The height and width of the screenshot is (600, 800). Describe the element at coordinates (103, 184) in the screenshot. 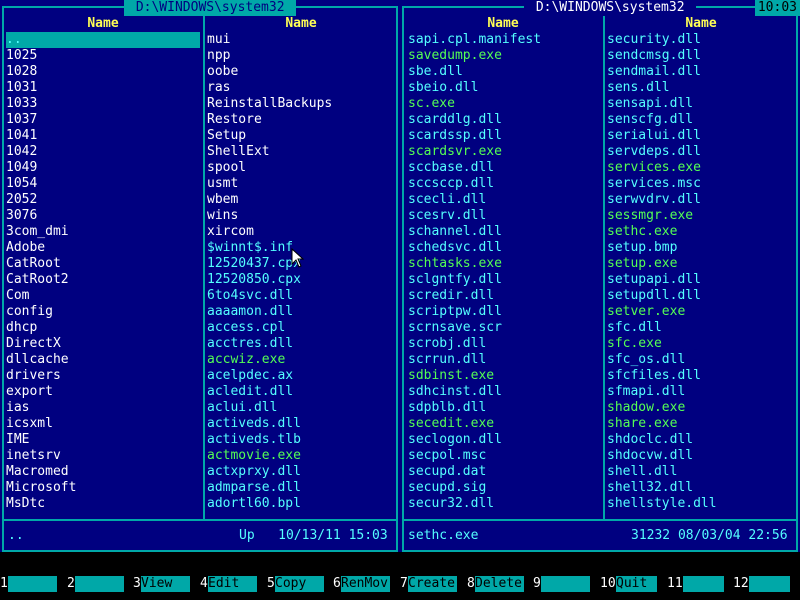

I see `file-list-item: 1054` at that location.